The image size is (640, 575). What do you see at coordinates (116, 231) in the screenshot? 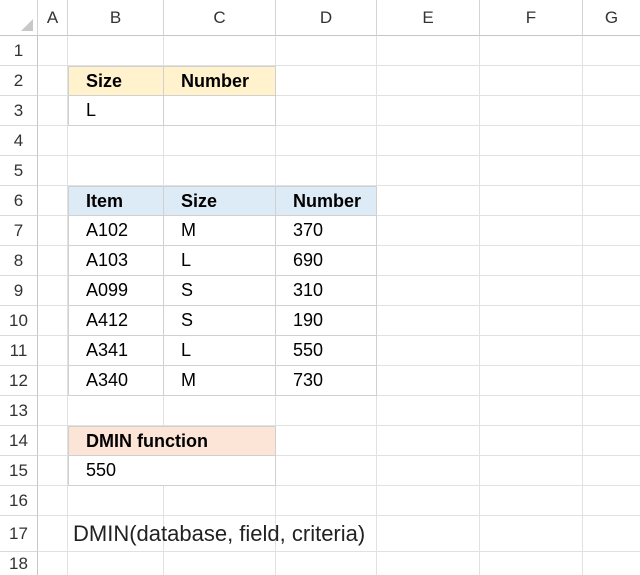
I see `cell-b7: A102` at bounding box center [116, 231].